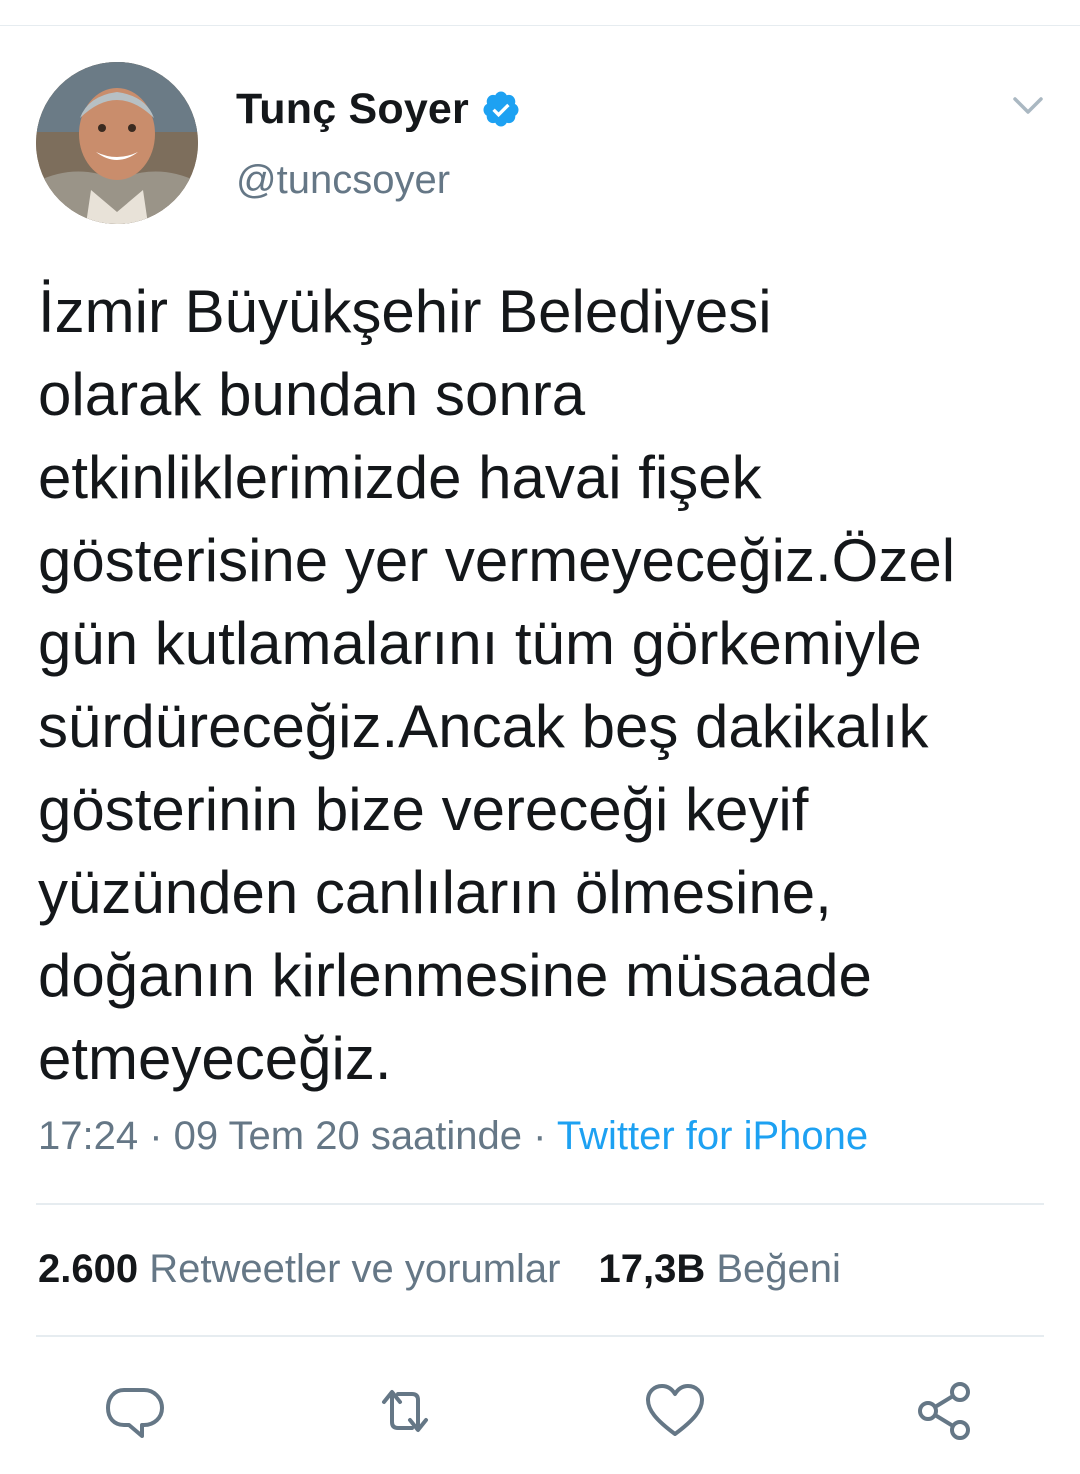  Describe the element at coordinates (355, 1269) in the screenshot. I see `retweets-label: Retweetler ve yorumlar` at that location.